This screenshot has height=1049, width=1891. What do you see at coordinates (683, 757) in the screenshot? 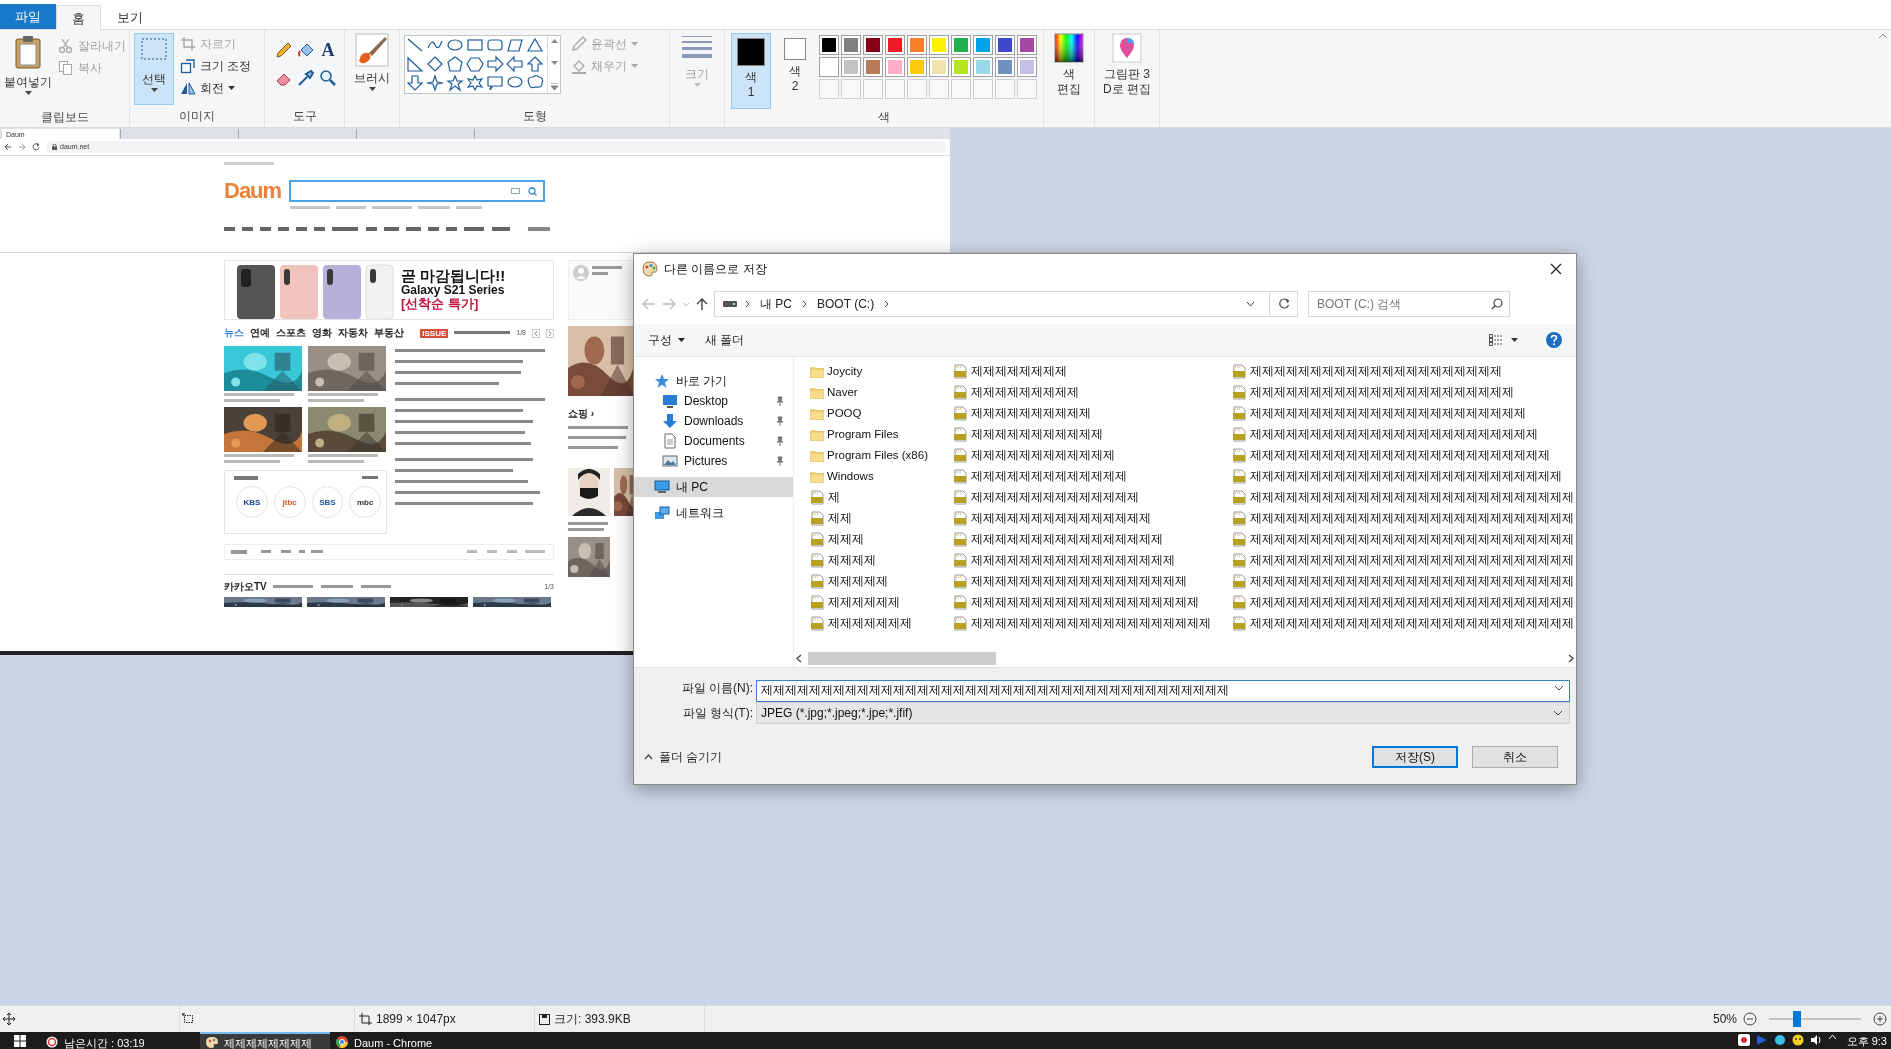
I see `hide-folders-button: 폴더 숨기기` at bounding box center [683, 757].